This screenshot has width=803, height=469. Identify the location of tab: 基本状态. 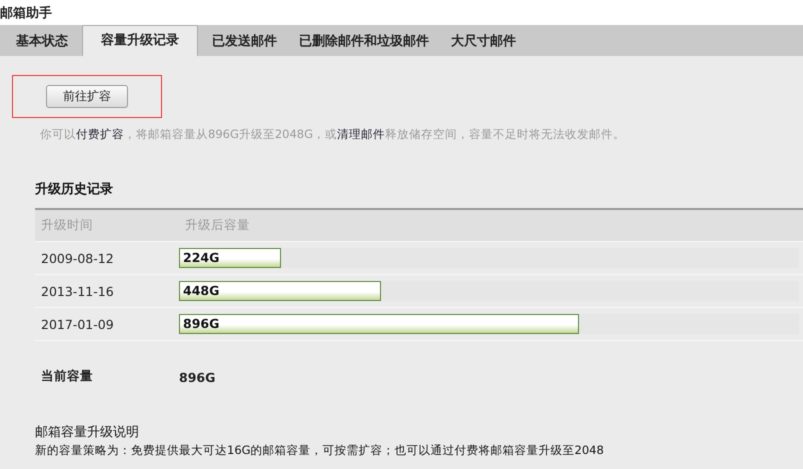
(42, 42).